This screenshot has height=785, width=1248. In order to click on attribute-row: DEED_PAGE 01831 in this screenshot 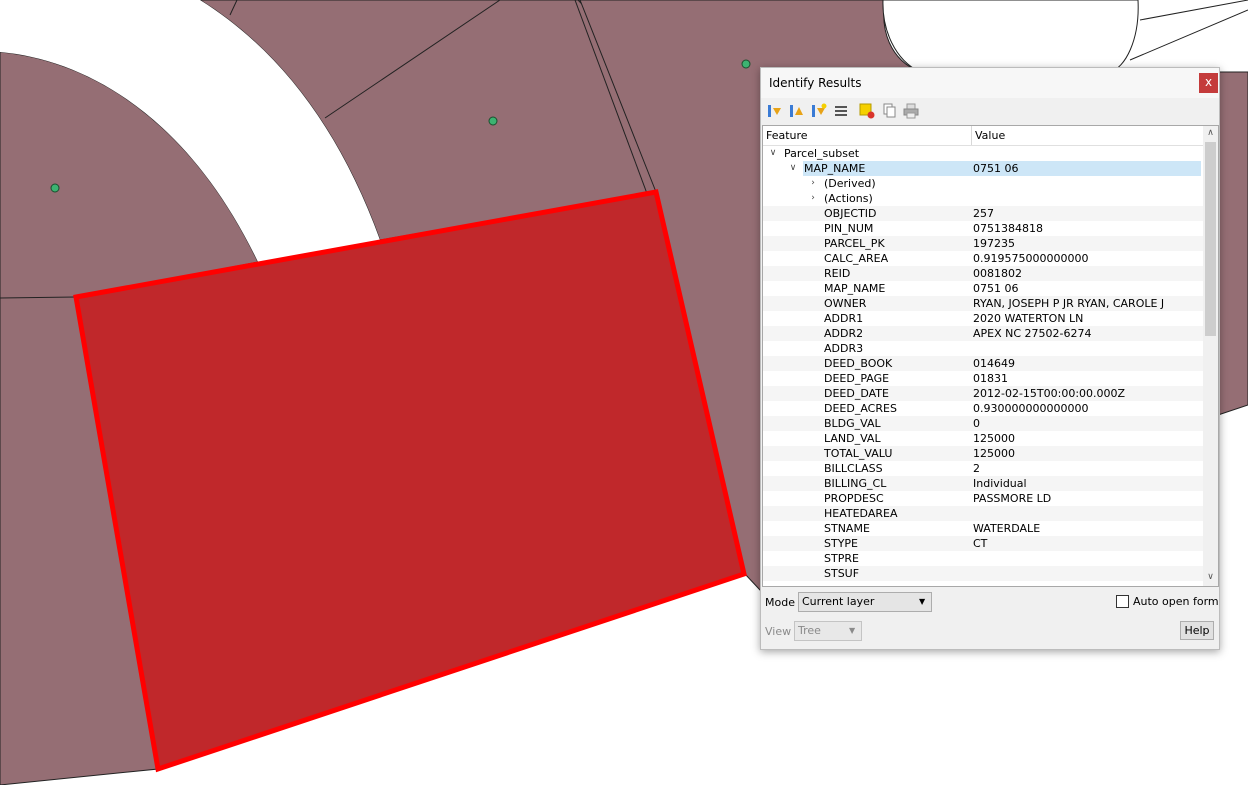, I will do `click(983, 378)`.